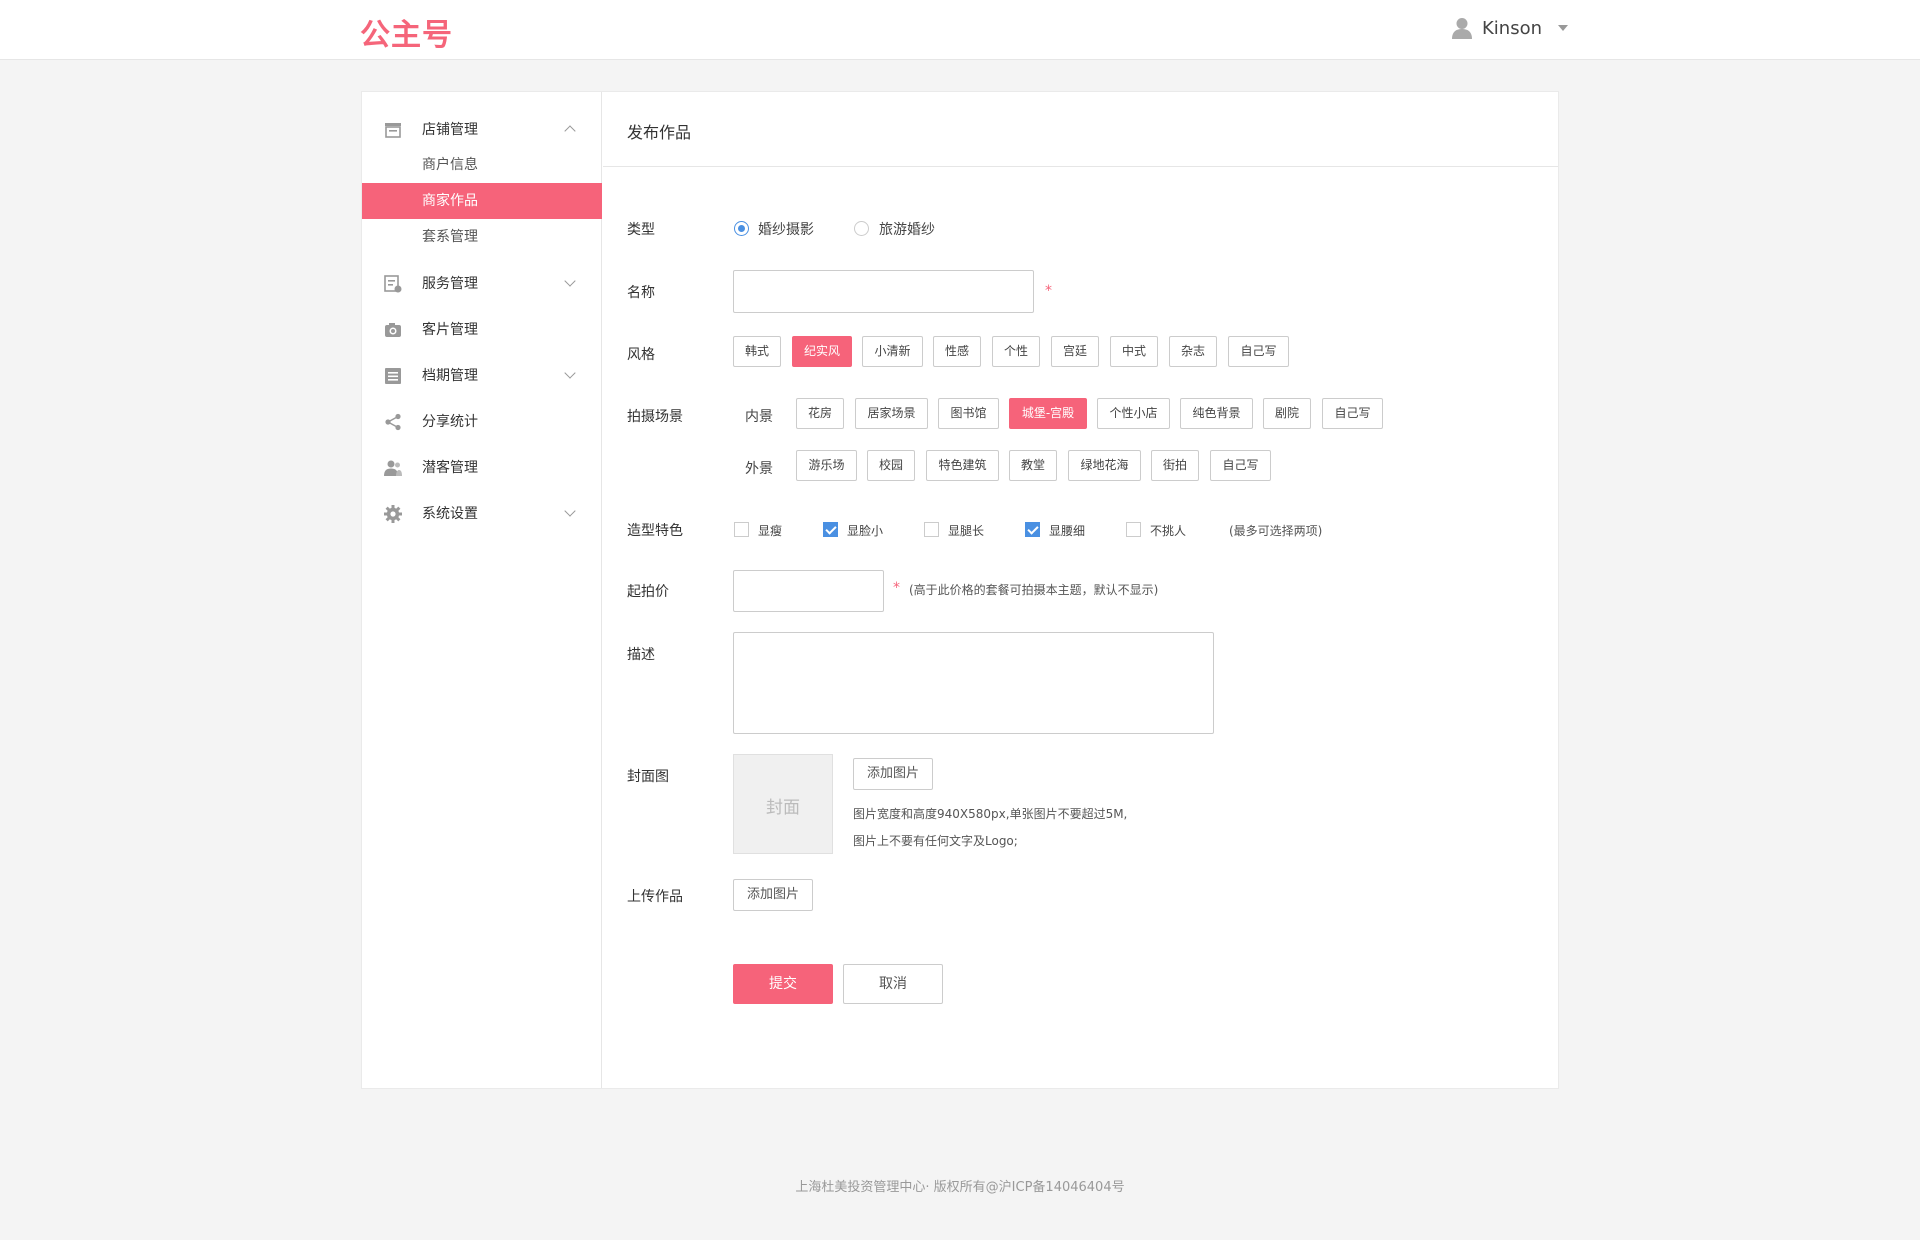 Image resolution: width=1920 pixels, height=1240 pixels. Describe the element at coordinates (1067, 531) in the screenshot. I see `feature-option-label: 显腰细` at that location.